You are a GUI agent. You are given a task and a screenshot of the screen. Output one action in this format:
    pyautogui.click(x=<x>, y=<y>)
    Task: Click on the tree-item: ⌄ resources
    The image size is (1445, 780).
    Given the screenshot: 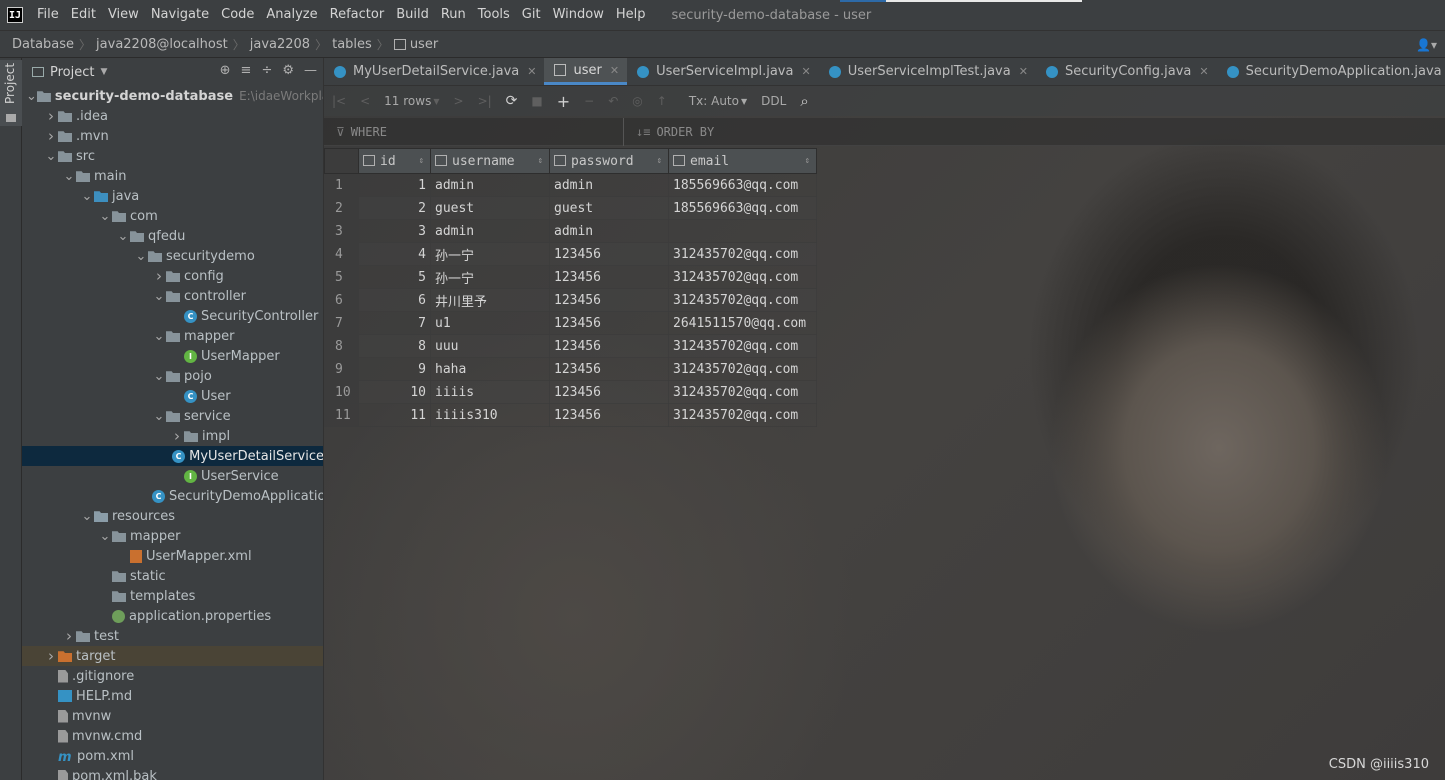 What is the action you would take?
    pyautogui.click(x=172, y=516)
    